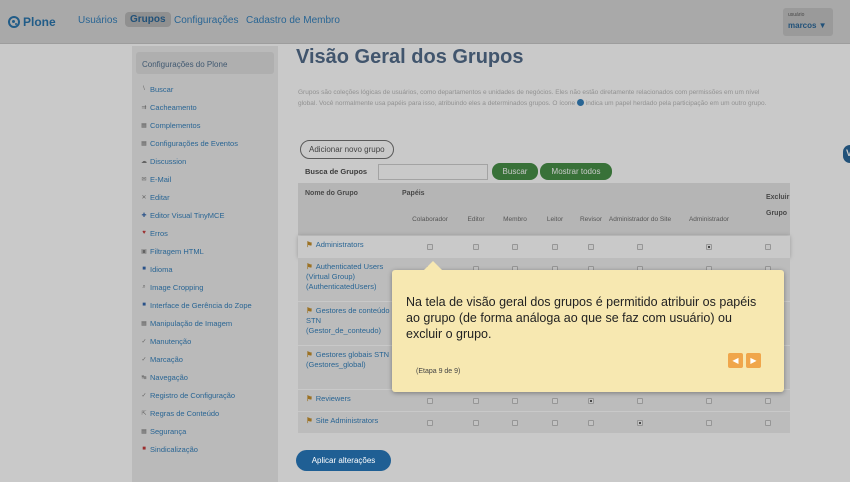 This screenshot has height=483, width=850. What do you see at coordinates (148, 19) in the screenshot?
I see `nav-groups: Grupos` at bounding box center [148, 19].